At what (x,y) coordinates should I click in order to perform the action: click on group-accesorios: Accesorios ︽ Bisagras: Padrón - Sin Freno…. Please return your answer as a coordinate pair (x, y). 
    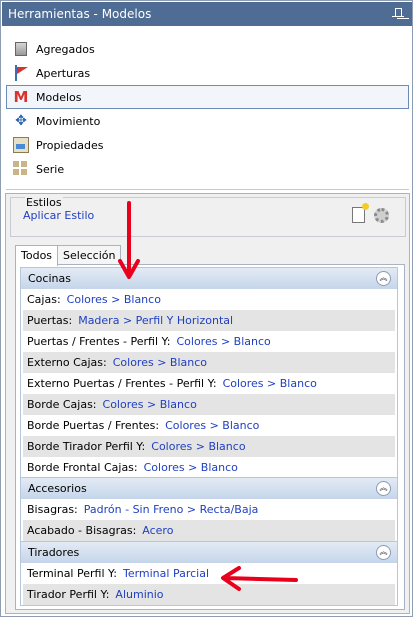
    Looking at the image, I should click on (209, 509).